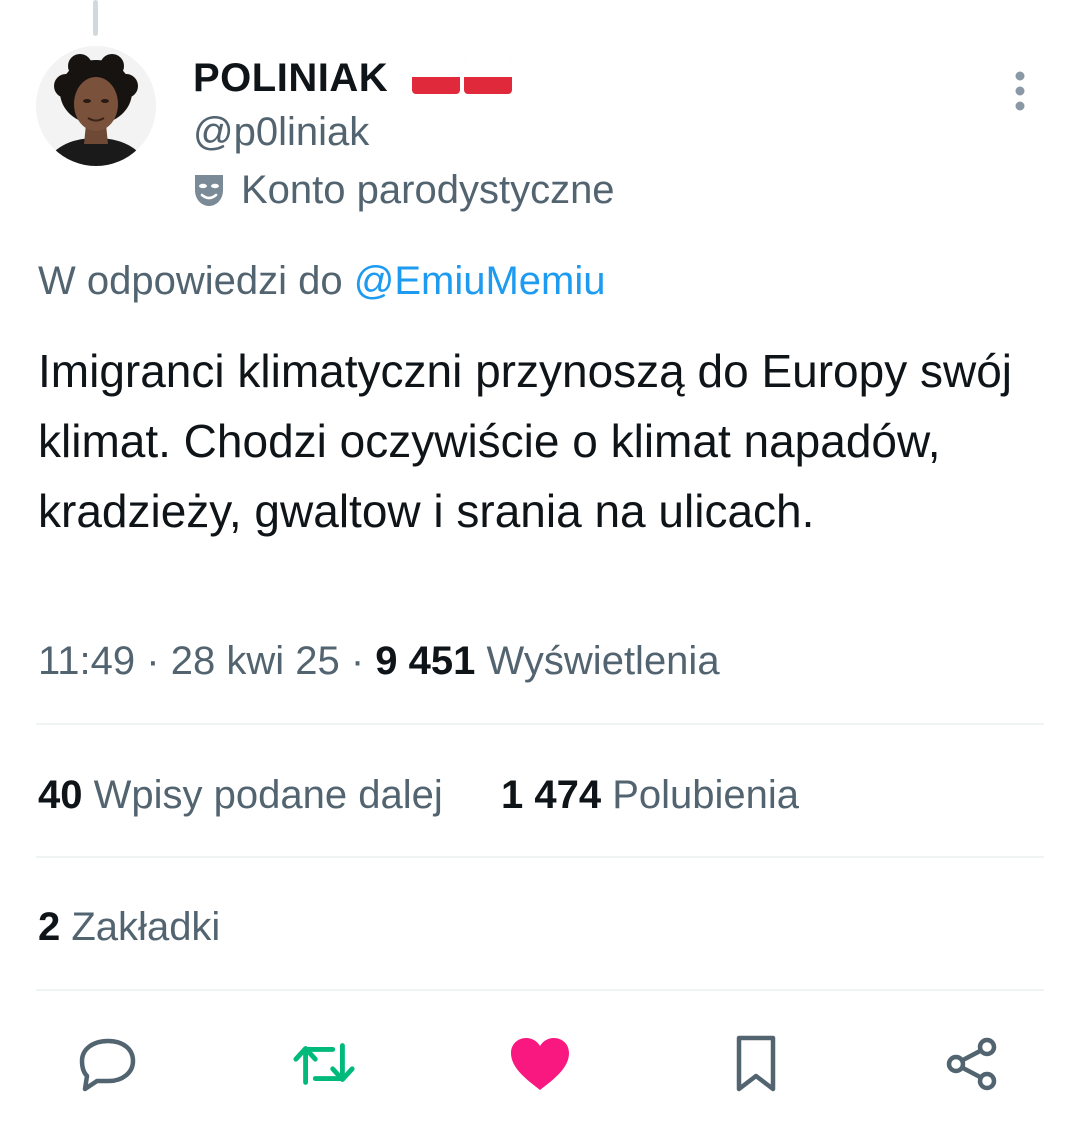 The width and height of the screenshot is (1080, 1127). I want to click on retweets-stat: 40 Wpisy podane dalej, so click(246, 795).